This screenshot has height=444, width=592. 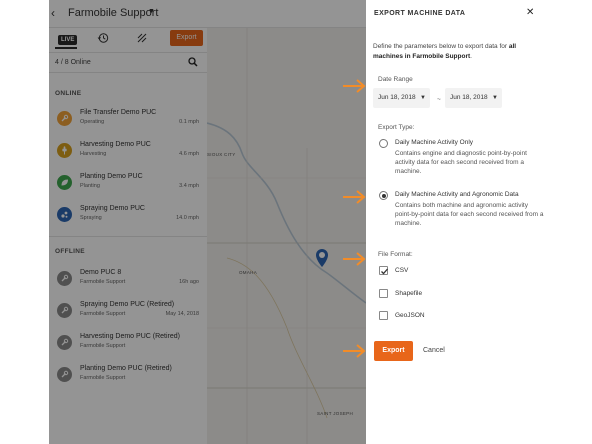 What do you see at coordinates (393, 351) in the screenshot?
I see `export-submit-button: Export` at bounding box center [393, 351].